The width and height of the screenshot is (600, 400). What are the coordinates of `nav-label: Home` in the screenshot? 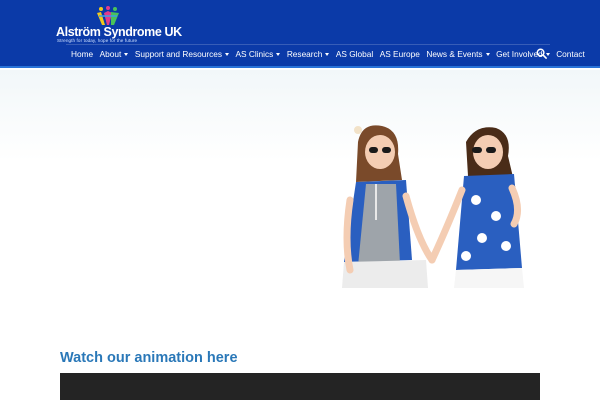 It's located at (82, 54).